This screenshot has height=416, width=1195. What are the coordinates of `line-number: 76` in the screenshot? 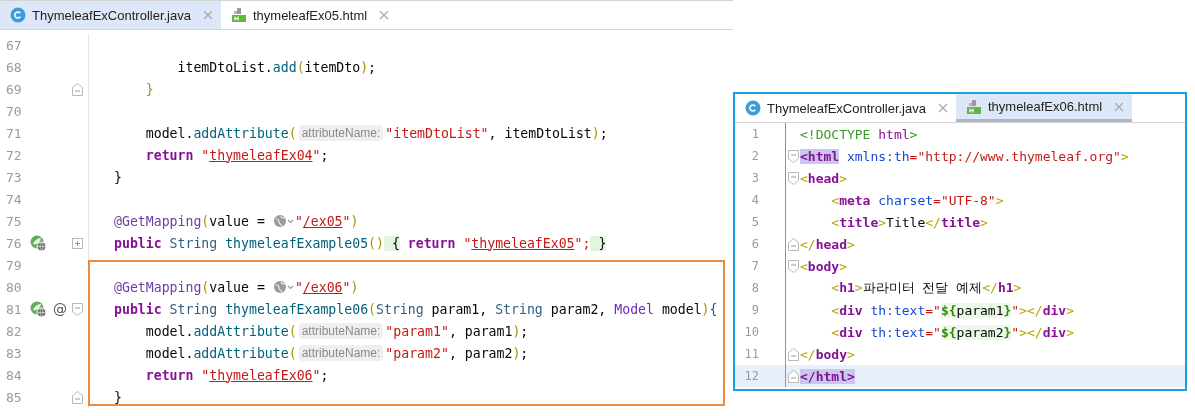 It's located at (14, 243).